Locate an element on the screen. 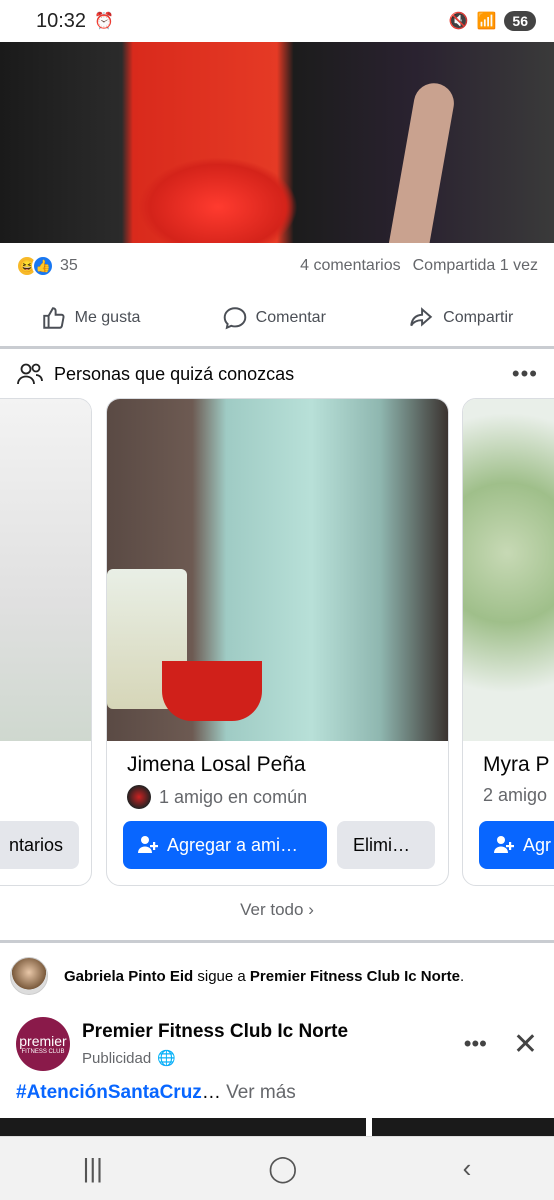 The width and height of the screenshot is (554, 1200). share-button: Compartir is located at coordinates (460, 318).